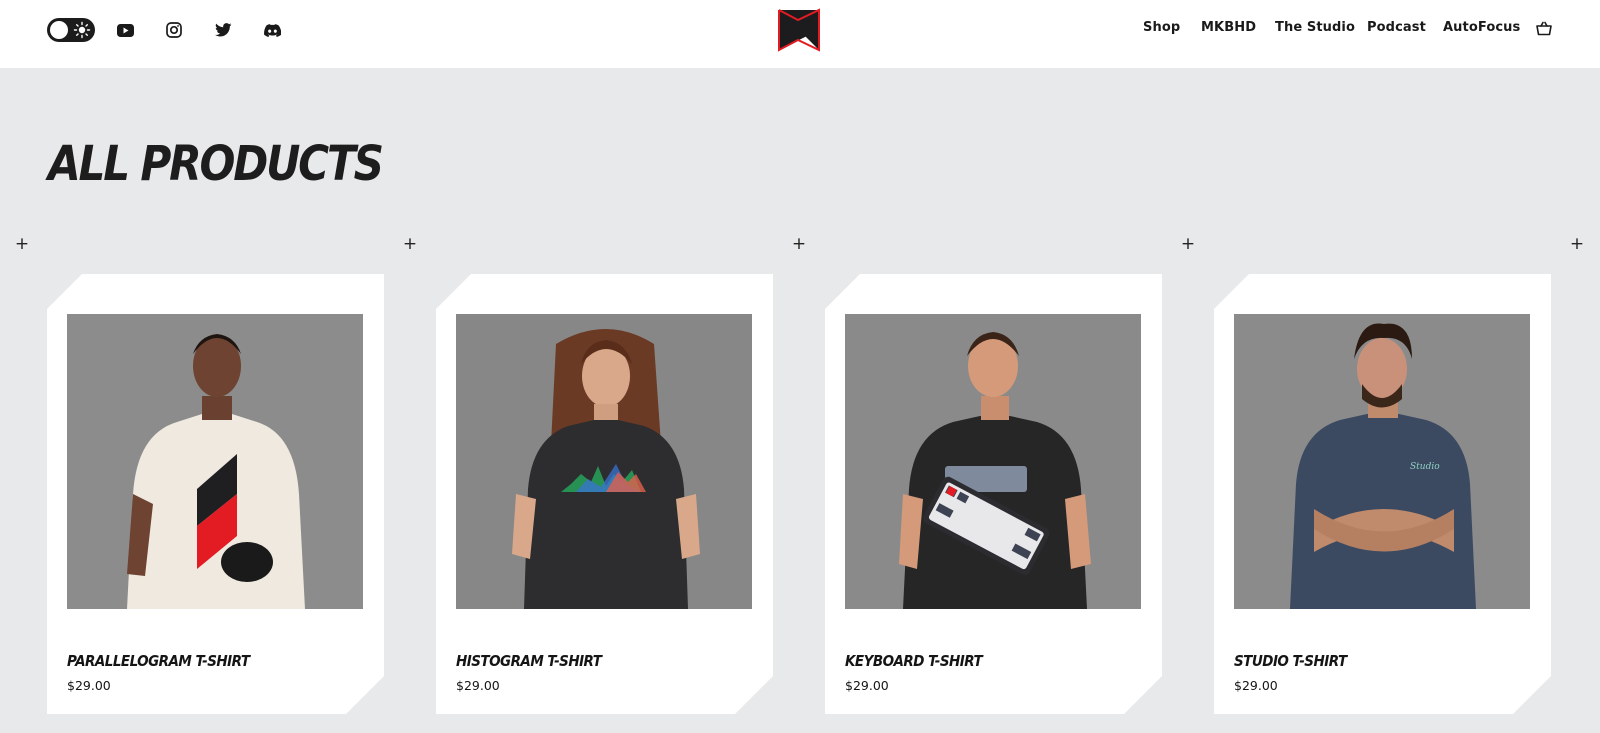 This screenshot has height=733, width=1600. I want to click on product-name: PARALLELOGRAM T-SHIRT, so click(158, 661).